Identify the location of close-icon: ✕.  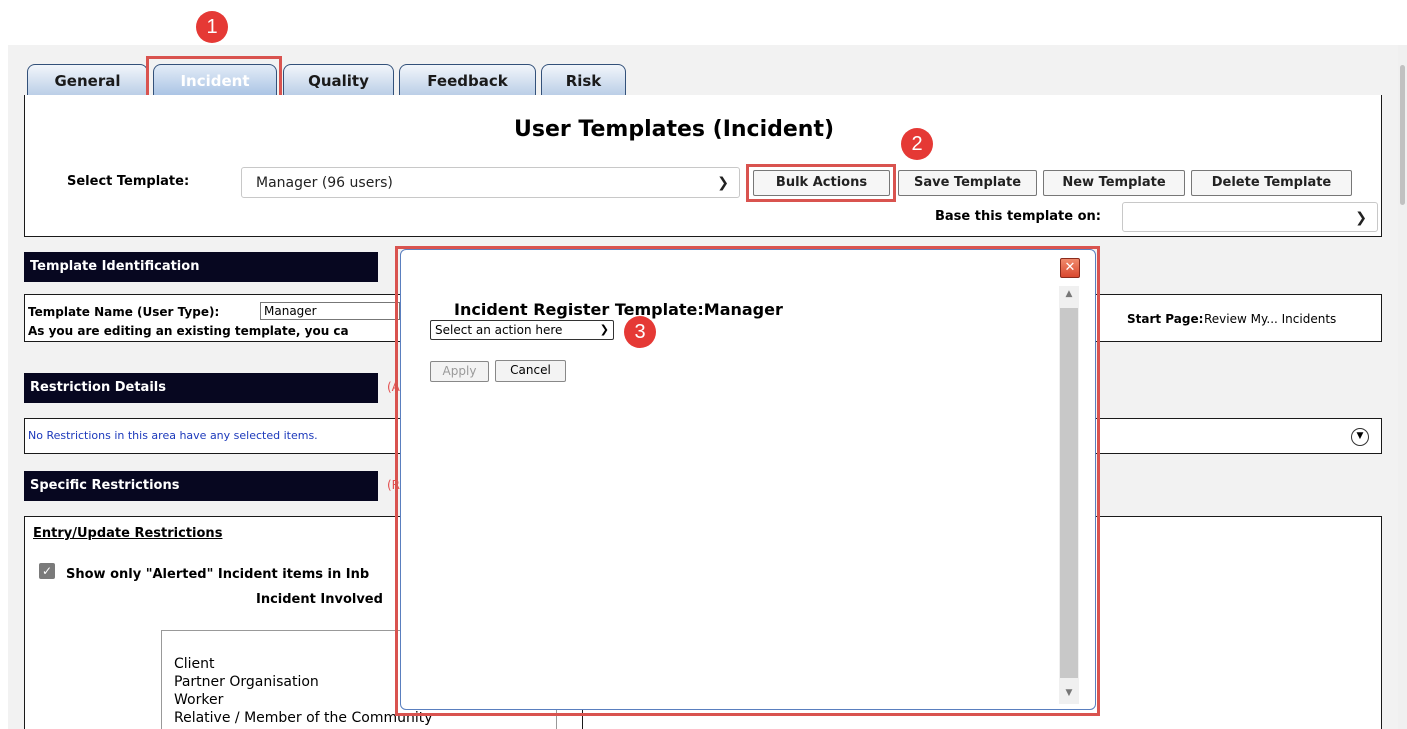
(1070, 268).